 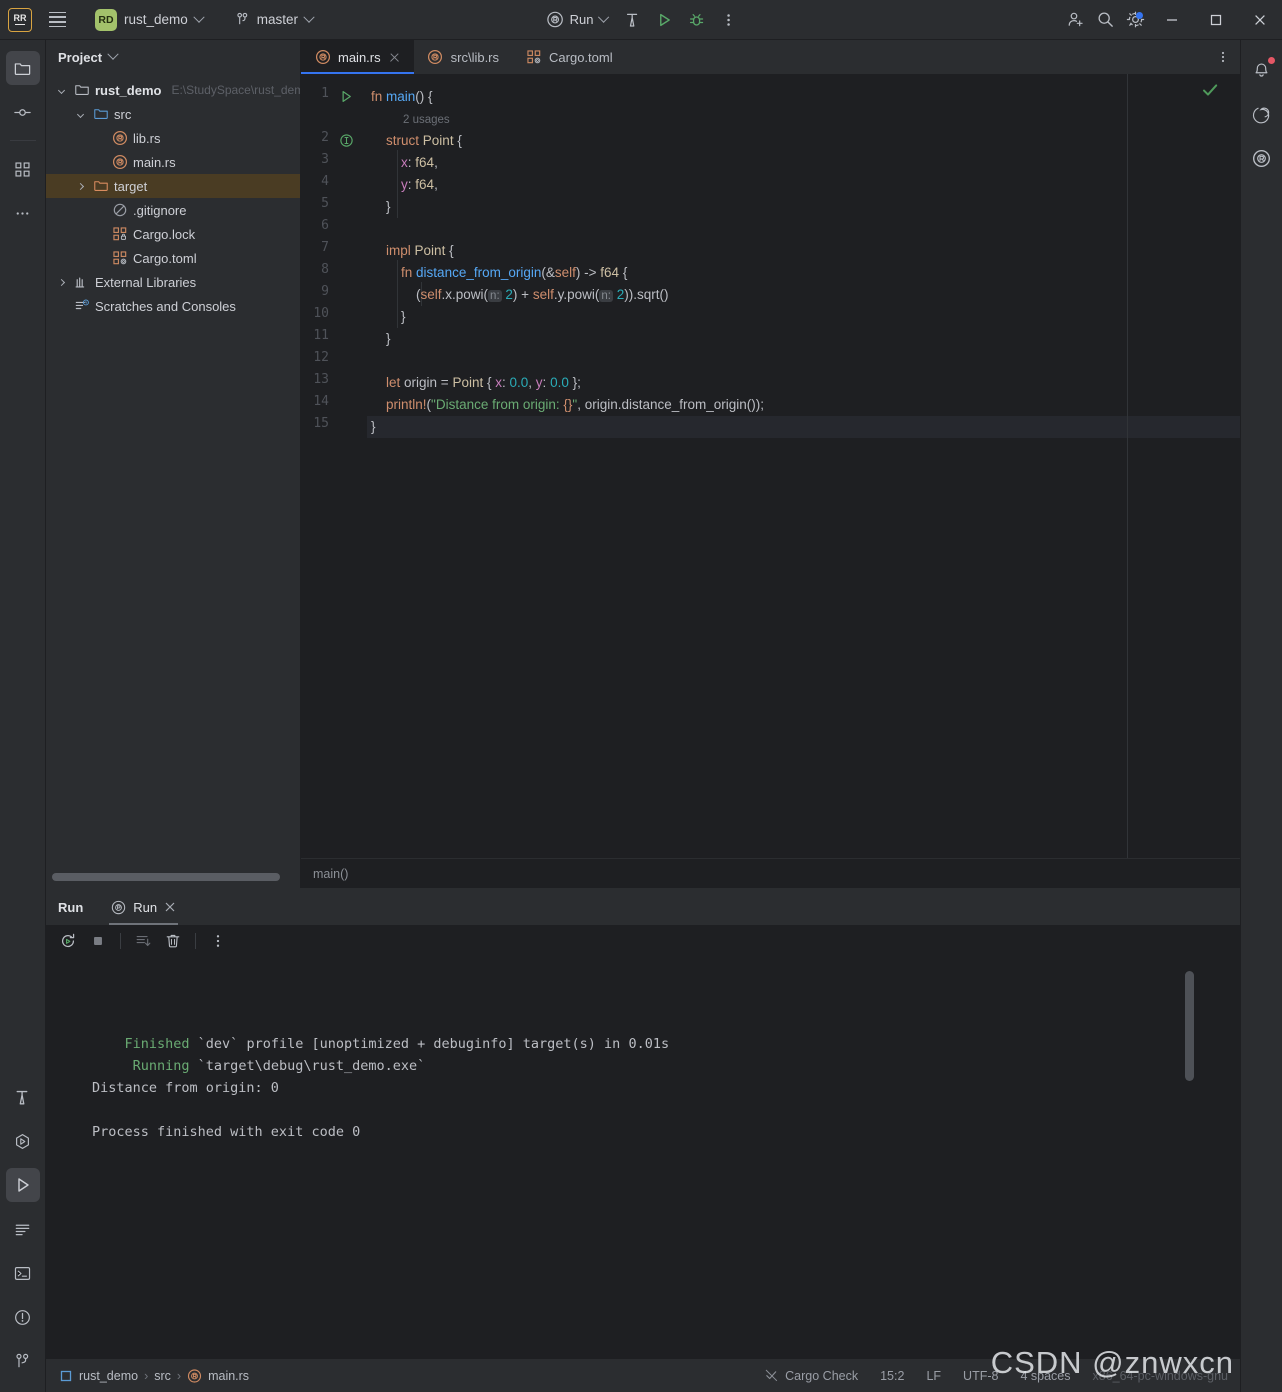 I want to click on tree-node-rust_demo: rust_demo E:\StudySpace\rust_dem, so click(x=173, y=90).